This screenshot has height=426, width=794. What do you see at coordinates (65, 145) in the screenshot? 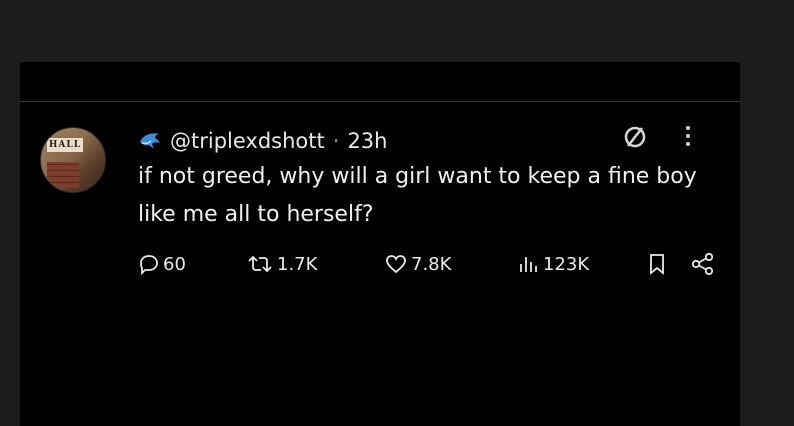
I see `avatar-sign-text: HALL` at bounding box center [65, 145].